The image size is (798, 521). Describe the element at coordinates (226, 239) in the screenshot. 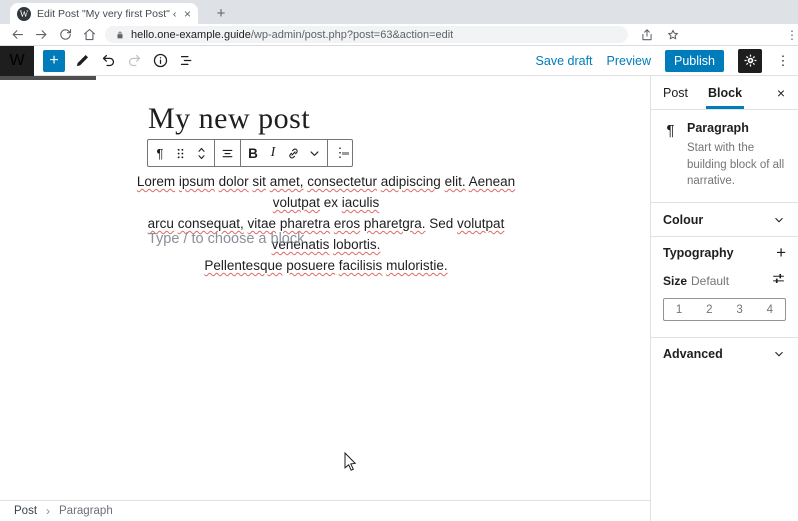

I see `block-appender: Type / to choose a block` at that location.